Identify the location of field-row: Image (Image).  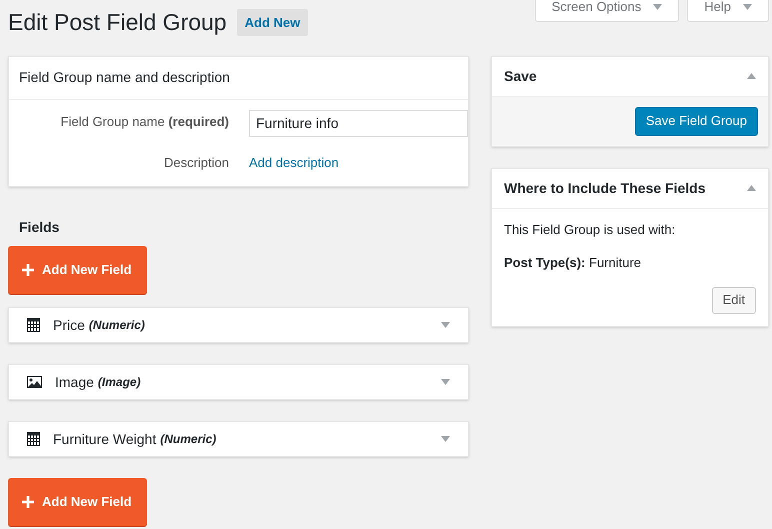
(238, 382).